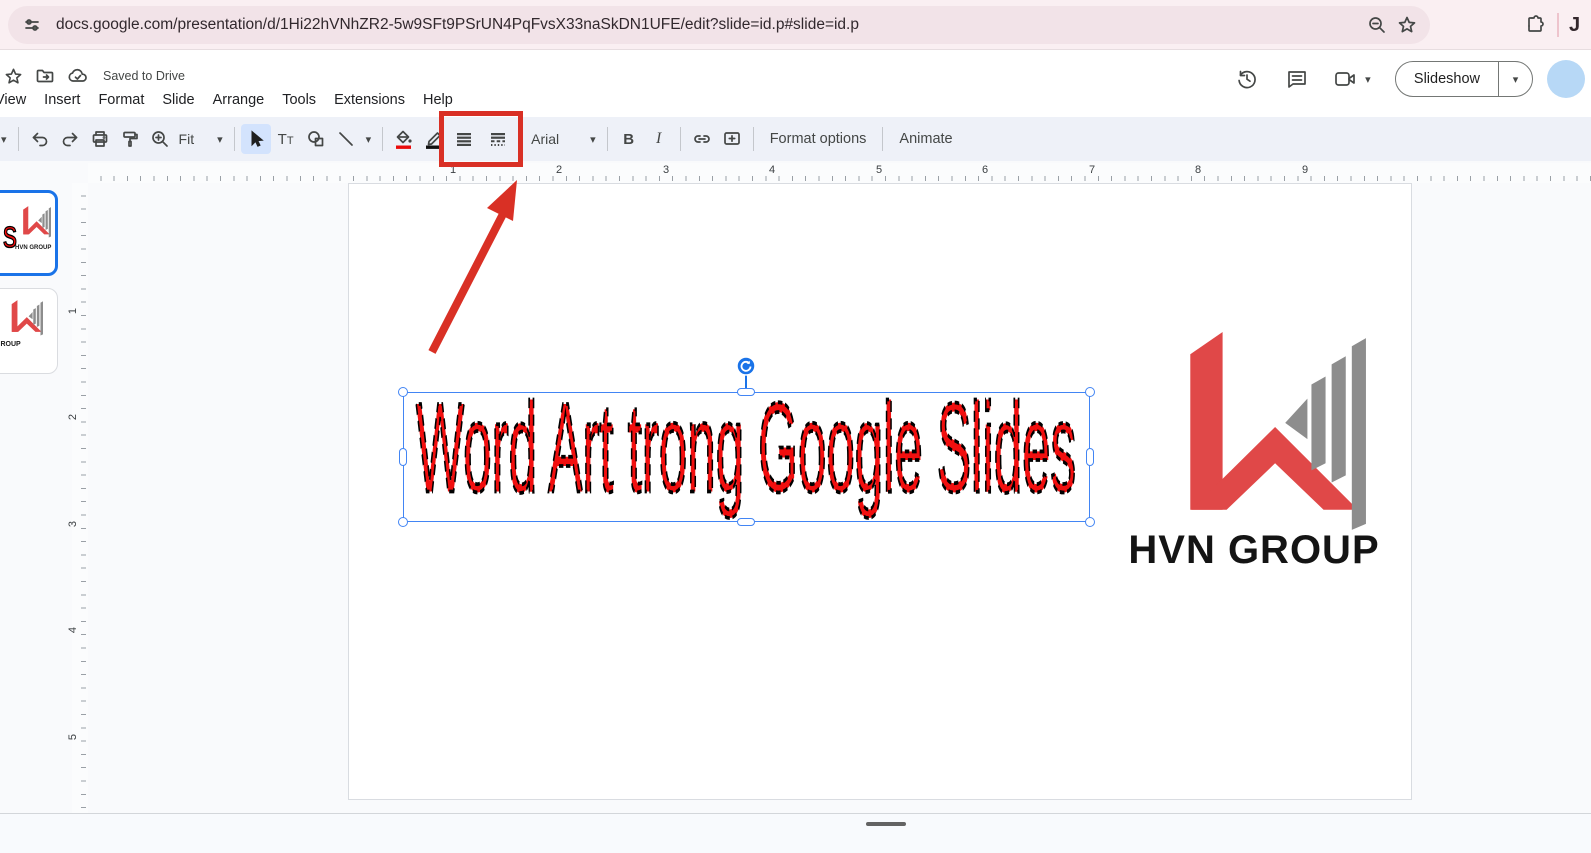 The image size is (1591, 853). Describe the element at coordinates (464, 139) in the screenshot. I see `border-weight-button` at that location.